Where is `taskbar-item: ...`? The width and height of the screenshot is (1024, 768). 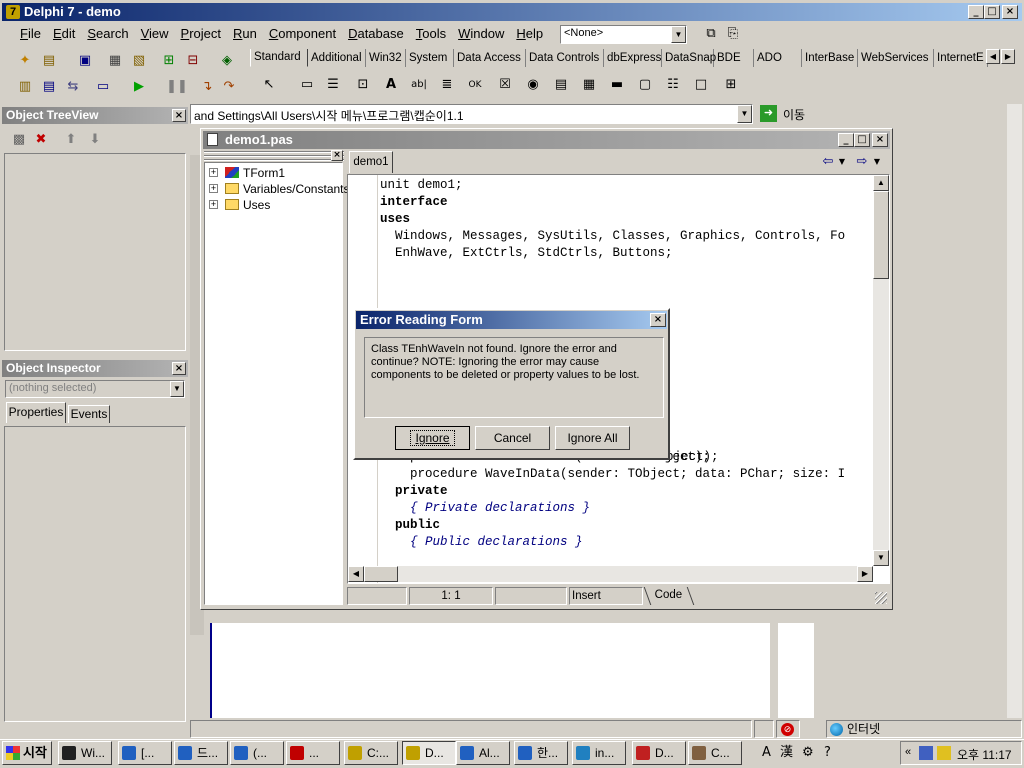
taskbar-item: ... is located at coordinates (313, 753).